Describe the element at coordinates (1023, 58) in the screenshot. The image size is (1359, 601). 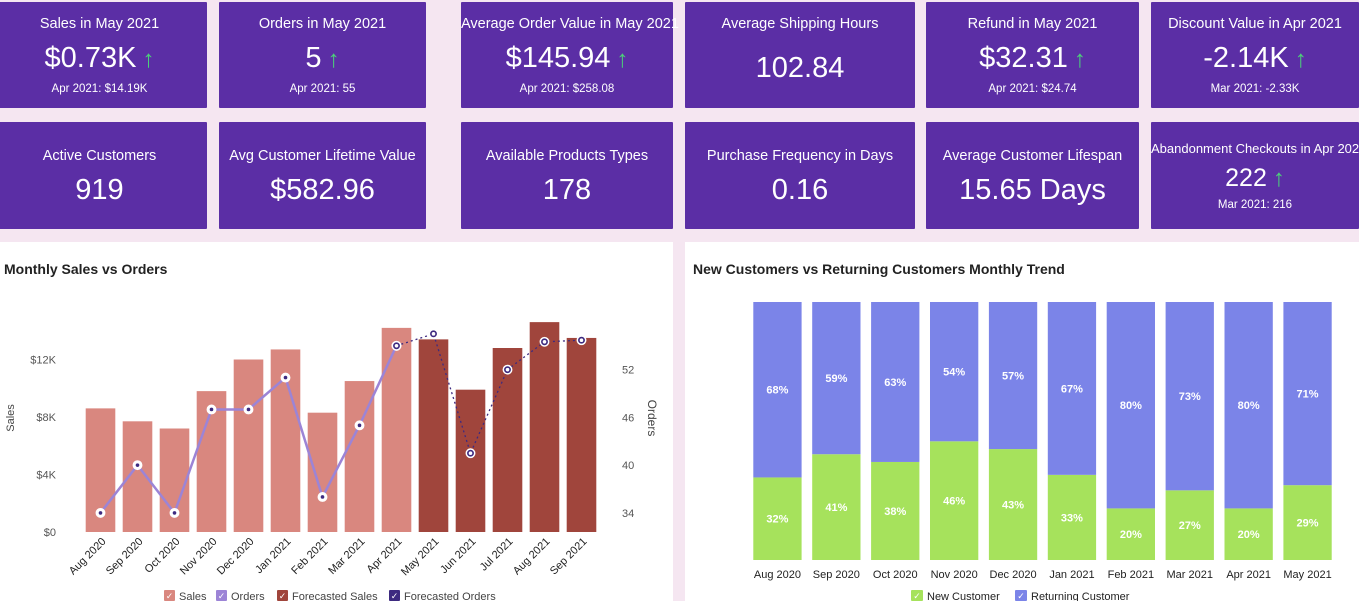
I see `kpi-value-text: $32.31` at that location.